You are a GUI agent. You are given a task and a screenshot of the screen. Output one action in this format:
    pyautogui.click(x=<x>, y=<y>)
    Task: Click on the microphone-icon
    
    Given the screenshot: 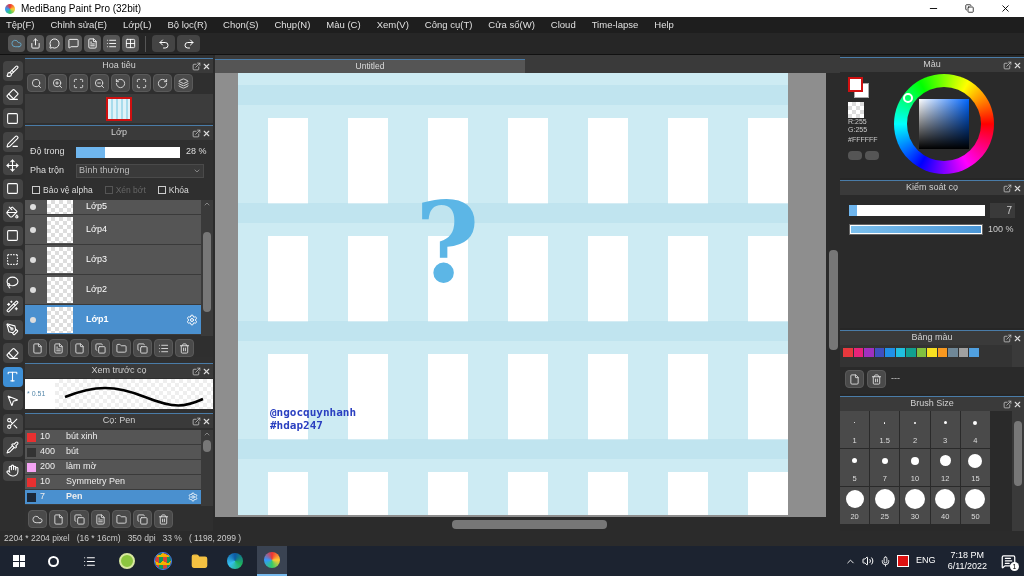 What is the action you would take?
    pyautogui.click(x=886, y=561)
    